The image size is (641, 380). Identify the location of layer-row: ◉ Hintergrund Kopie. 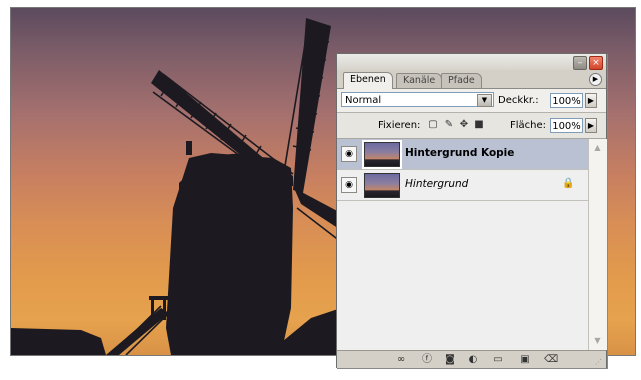
(462, 154).